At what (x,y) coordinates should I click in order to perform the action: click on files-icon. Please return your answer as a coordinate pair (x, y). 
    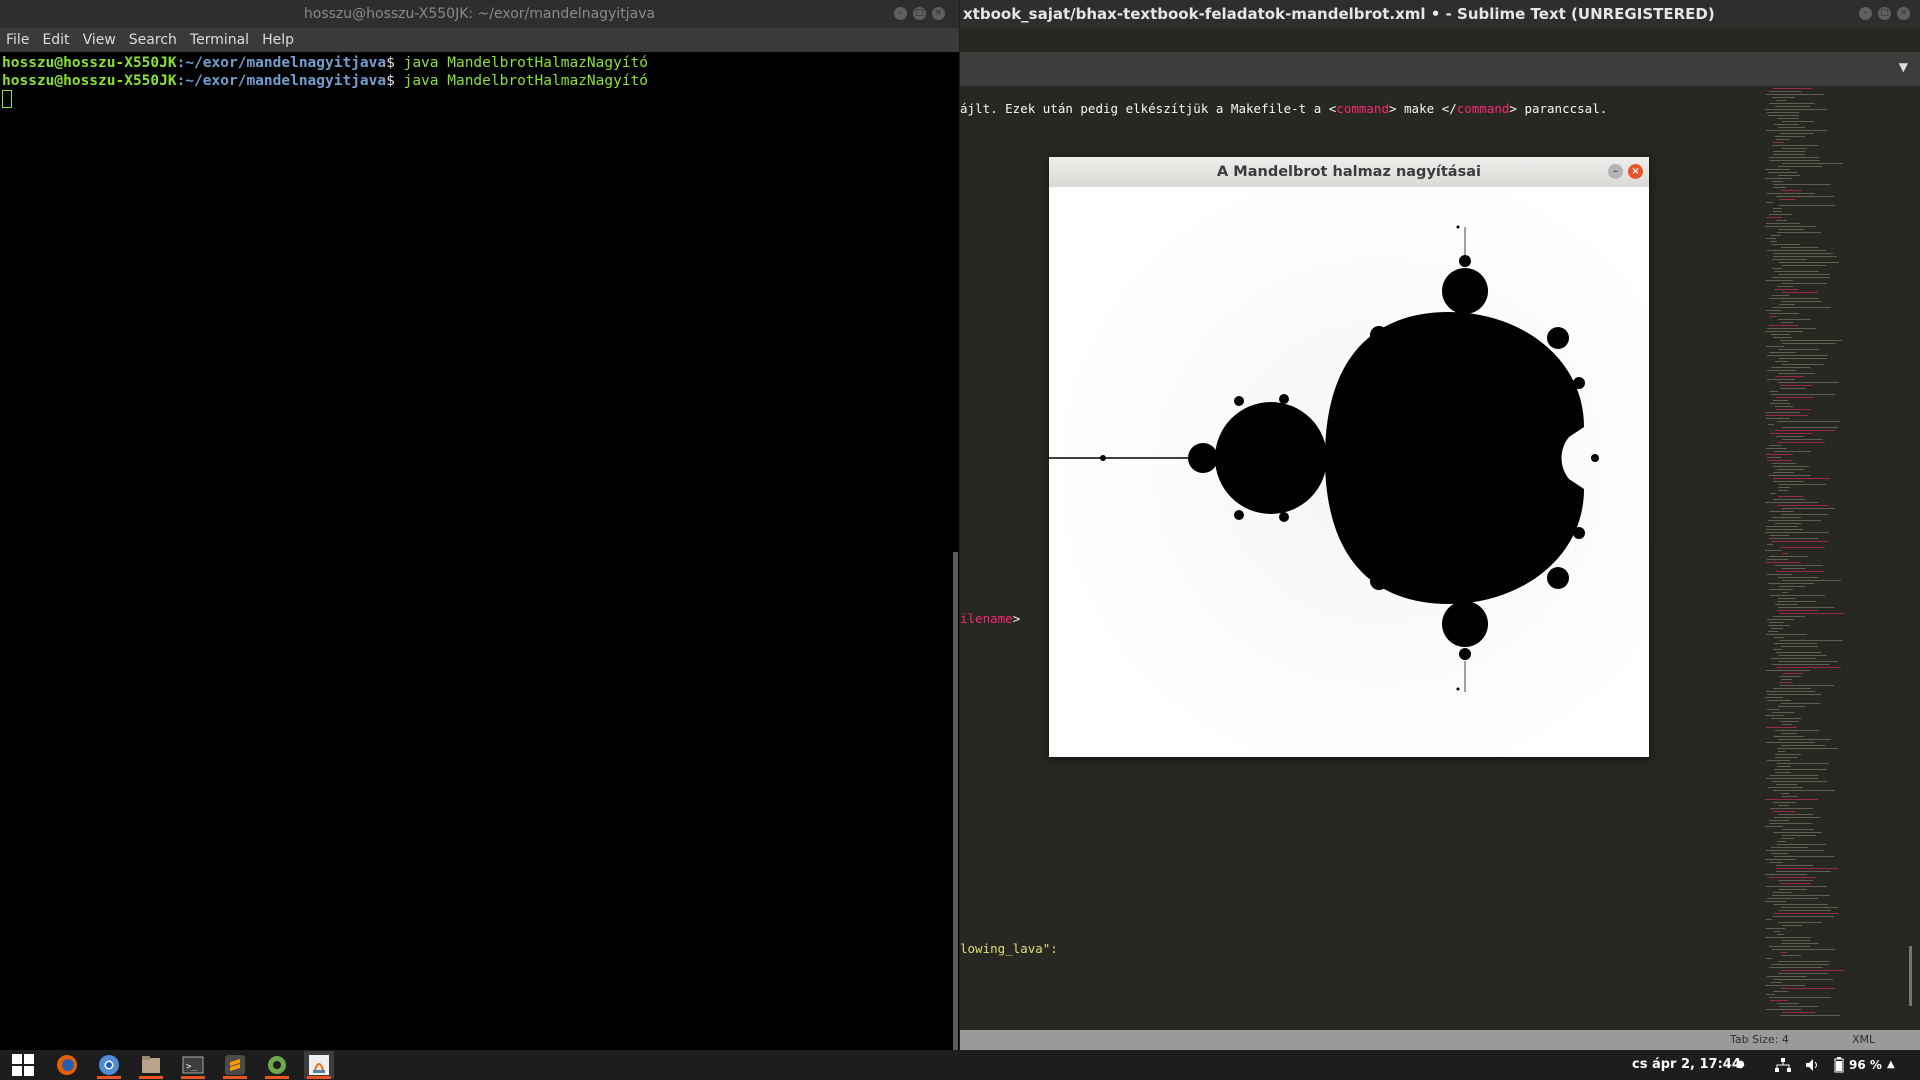
    Looking at the image, I should click on (151, 1065).